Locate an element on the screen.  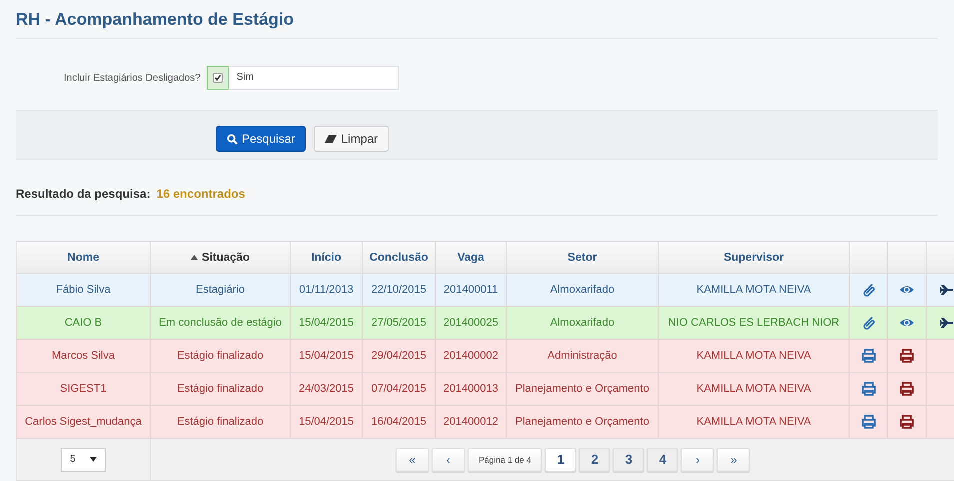
column-header: Vaga is located at coordinates (471, 258).